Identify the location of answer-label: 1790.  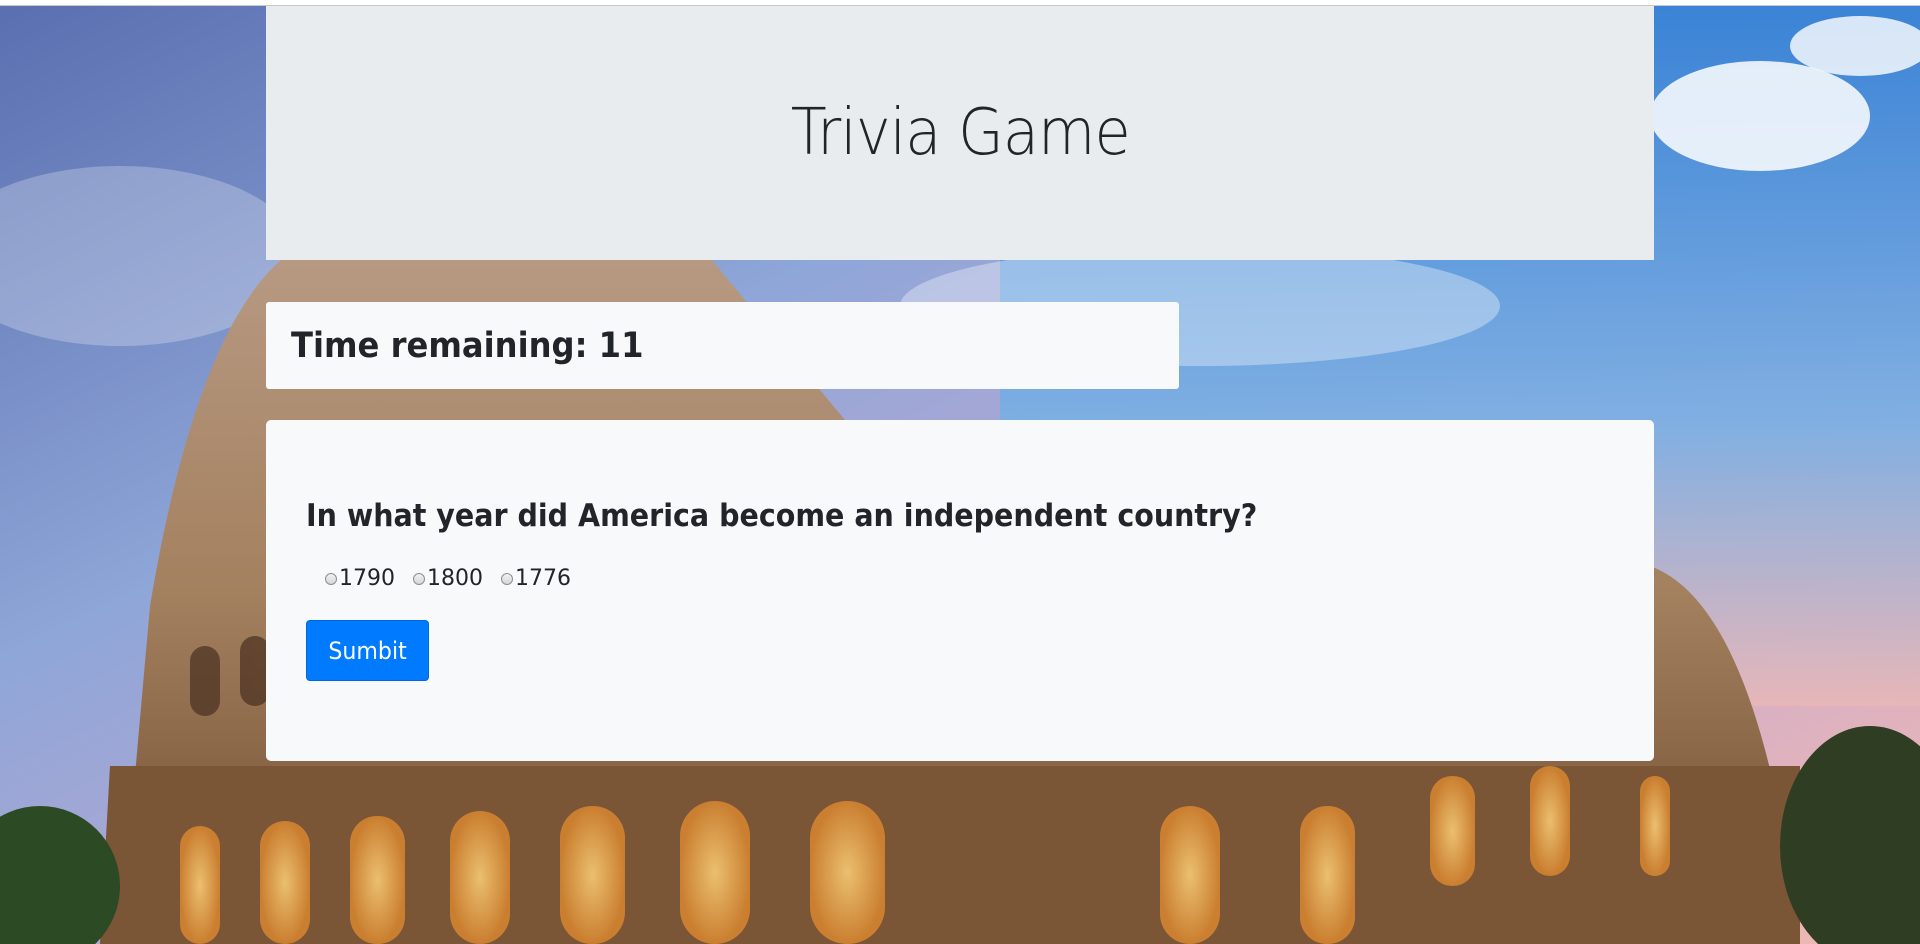
(367, 578).